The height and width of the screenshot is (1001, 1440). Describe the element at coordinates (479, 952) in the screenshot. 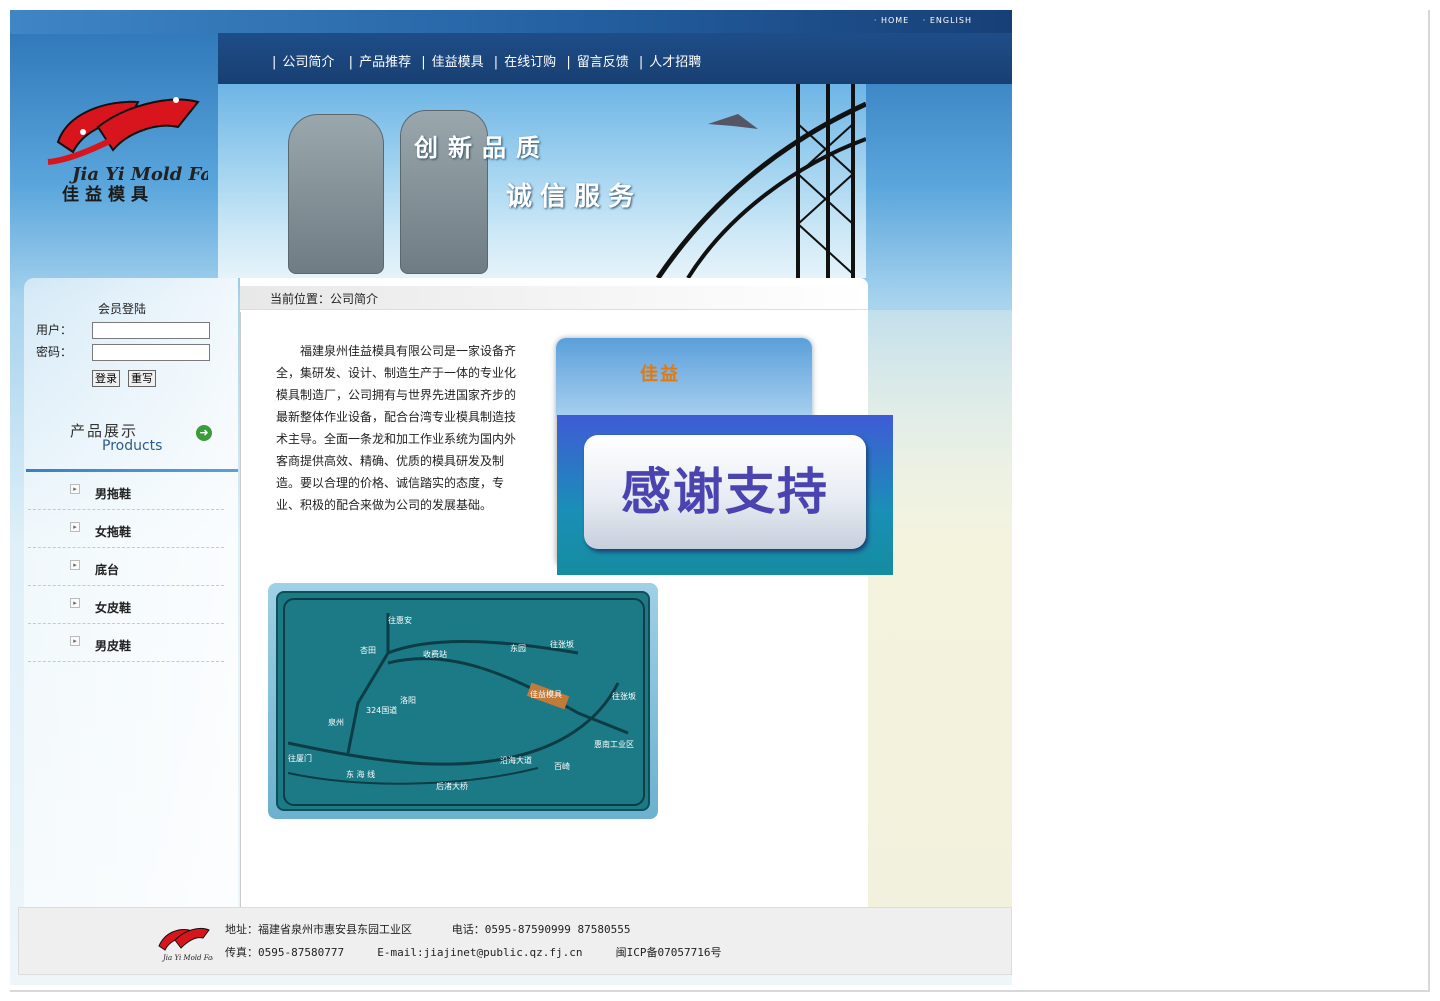

I see `footer-email: E-mail:jiajinet@public.qz.fj.cn` at that location.